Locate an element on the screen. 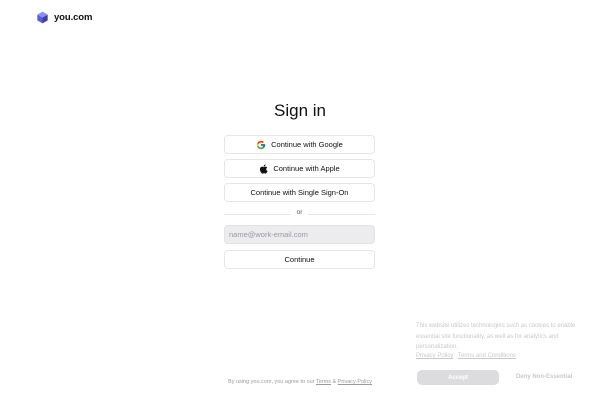 This screenshot has width=600, height=400. page-title: Sign in is located at coordinates (300, 110).